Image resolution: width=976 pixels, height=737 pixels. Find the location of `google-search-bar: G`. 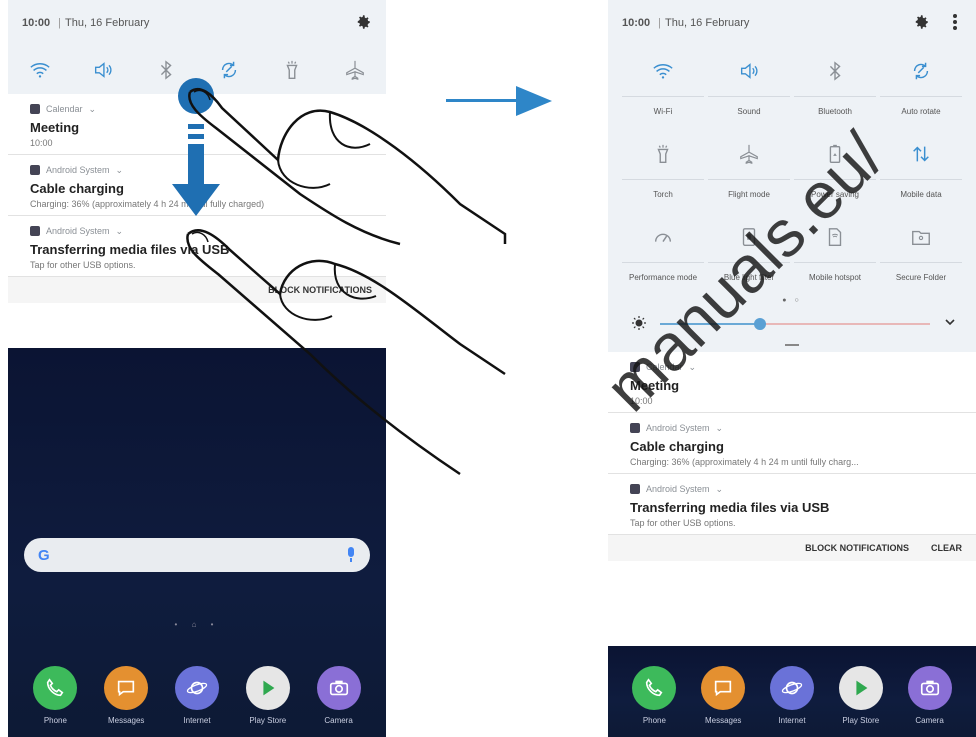

google-search-bar: G is located at coordinates (197, 555).